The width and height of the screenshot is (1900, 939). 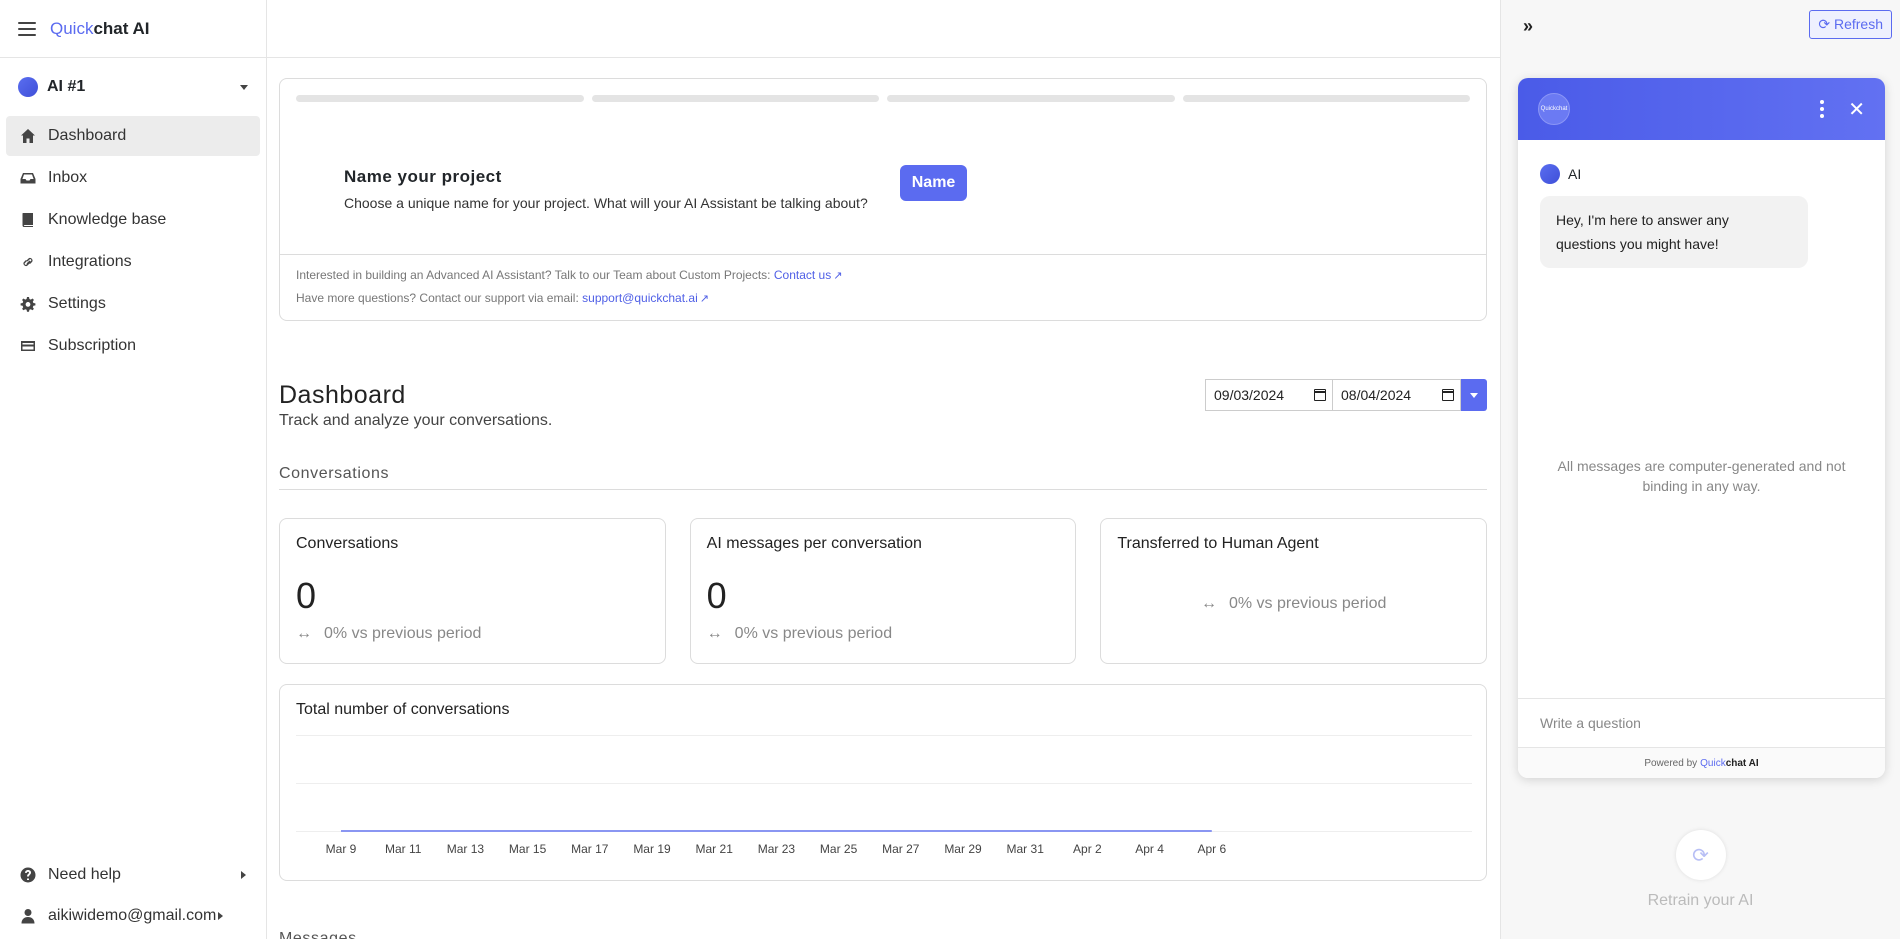 I want to click on support-email-link: support@quickchat.ai ↗, so click(x=645, y=298).